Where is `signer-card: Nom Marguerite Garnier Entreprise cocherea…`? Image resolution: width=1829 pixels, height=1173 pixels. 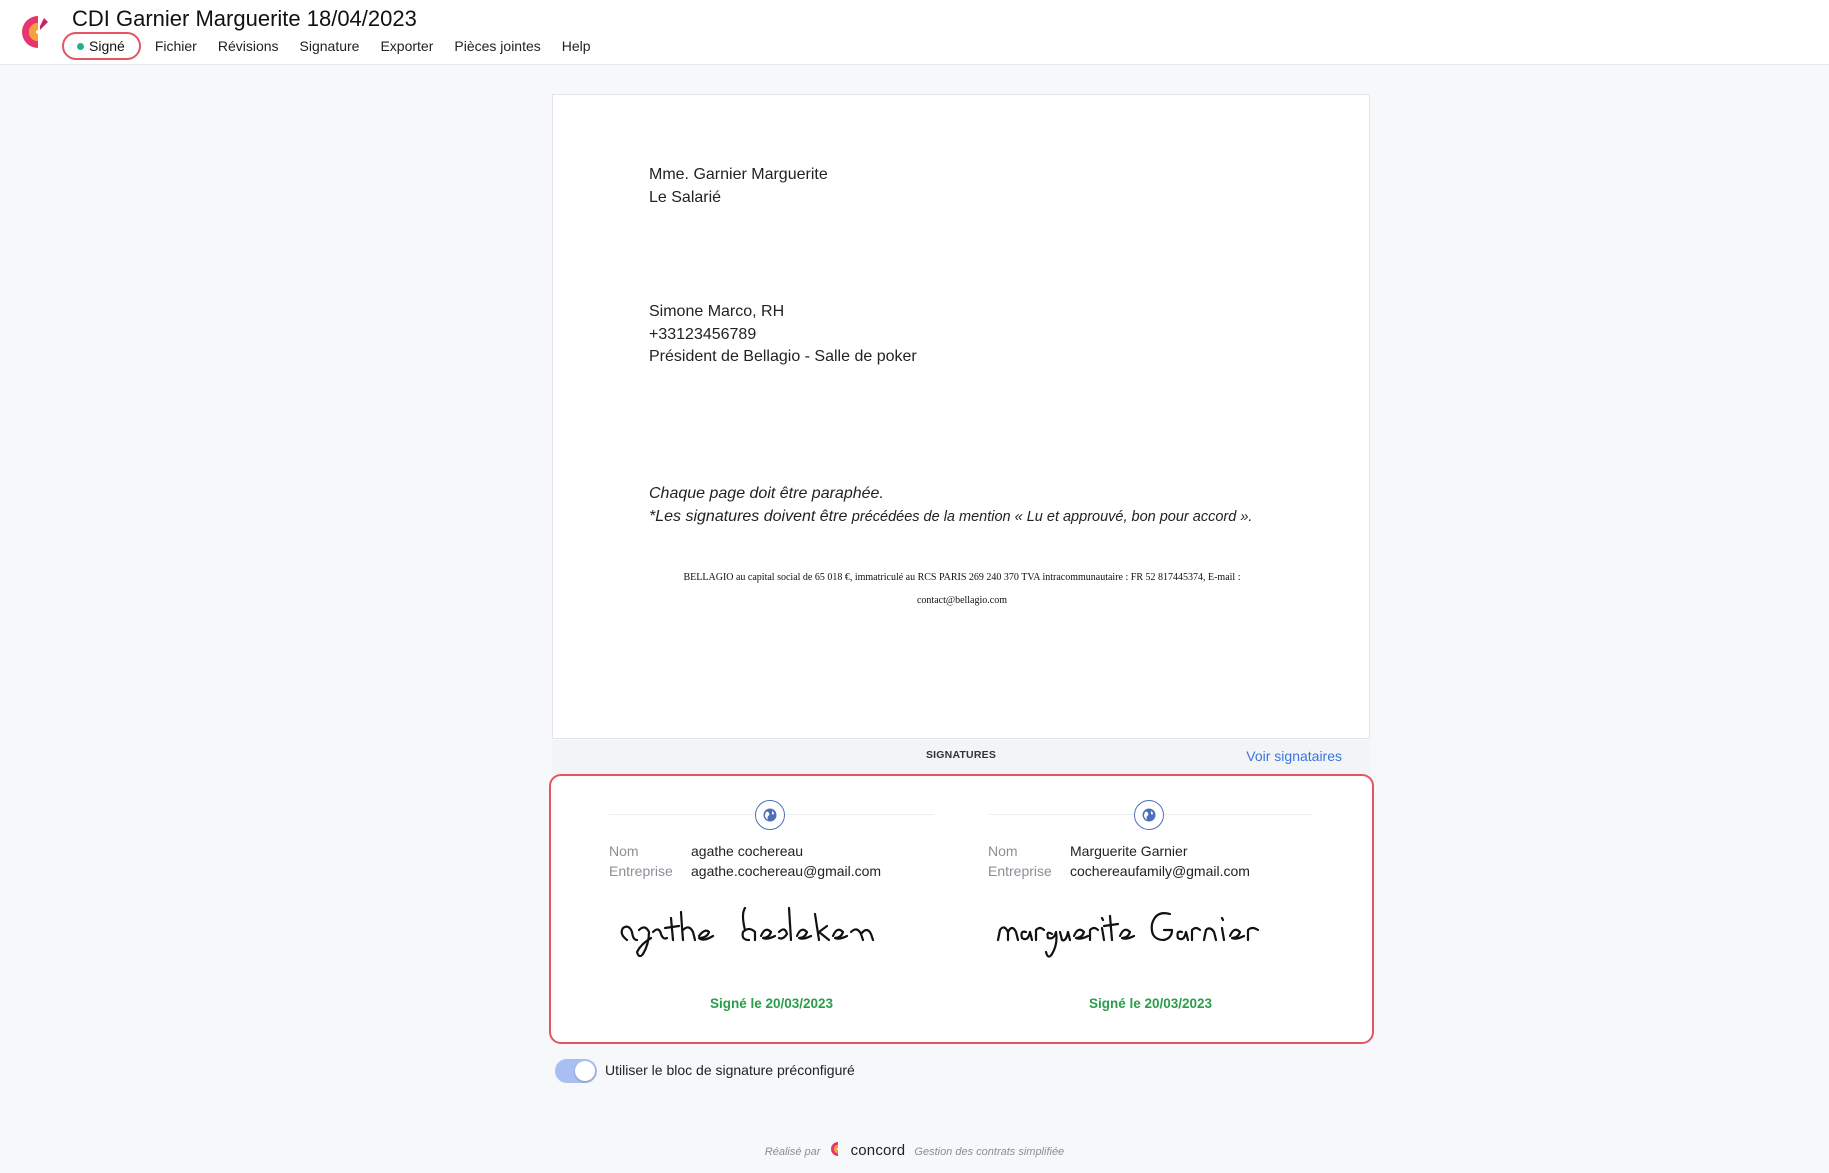
signer-card: Nom Marguerite Garnier Entreprise cocherea… is located at coordinates (1153, 906).